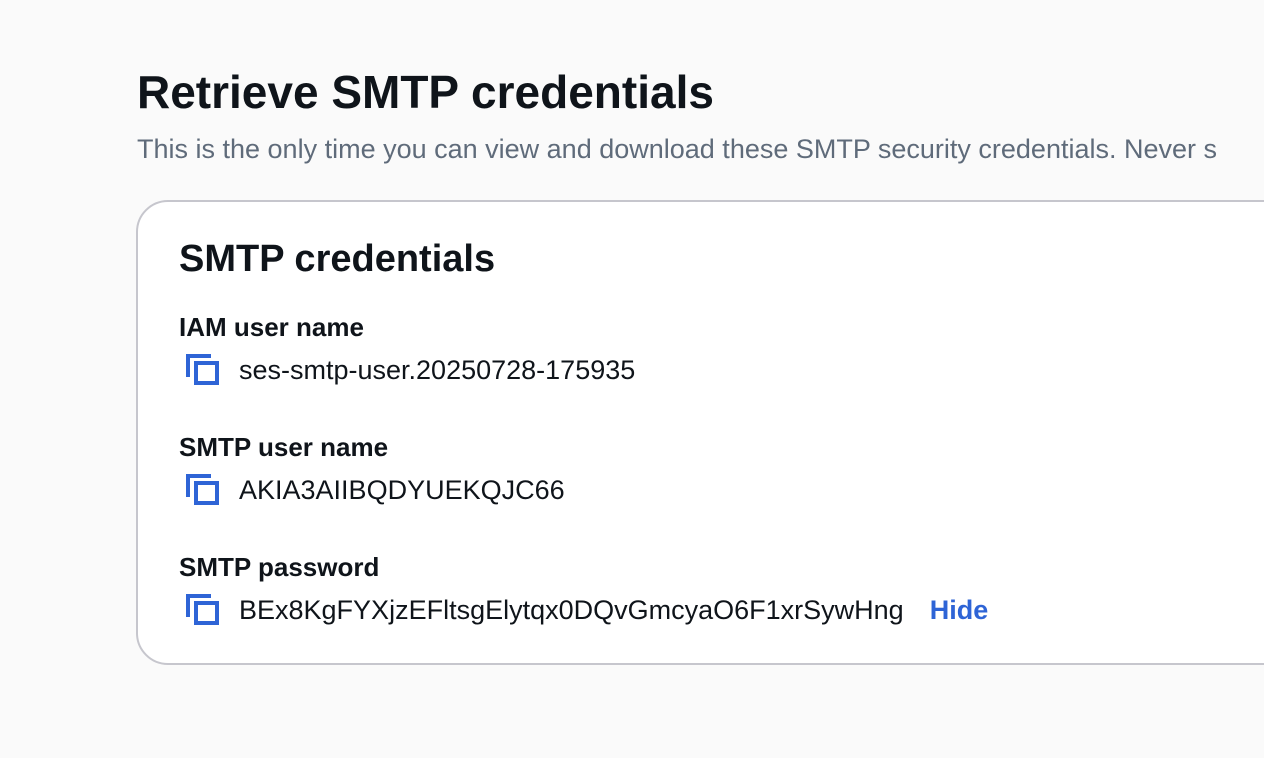 Image resolution: width=1264 pixels, height=758 pixels. What do you see at coordinates (337, 259) in the screenshot?
I see `card-title: SMTP credentials` at bounding box center [337, 259].